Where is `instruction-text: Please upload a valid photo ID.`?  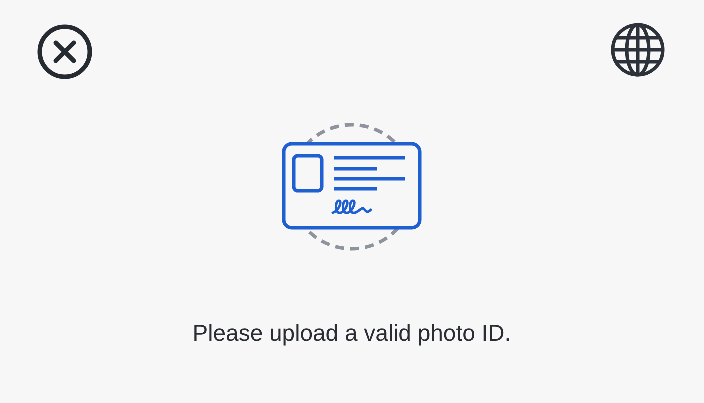
instruction-text: Please upload a valid photo ID. is located at coordinates (352, 333).